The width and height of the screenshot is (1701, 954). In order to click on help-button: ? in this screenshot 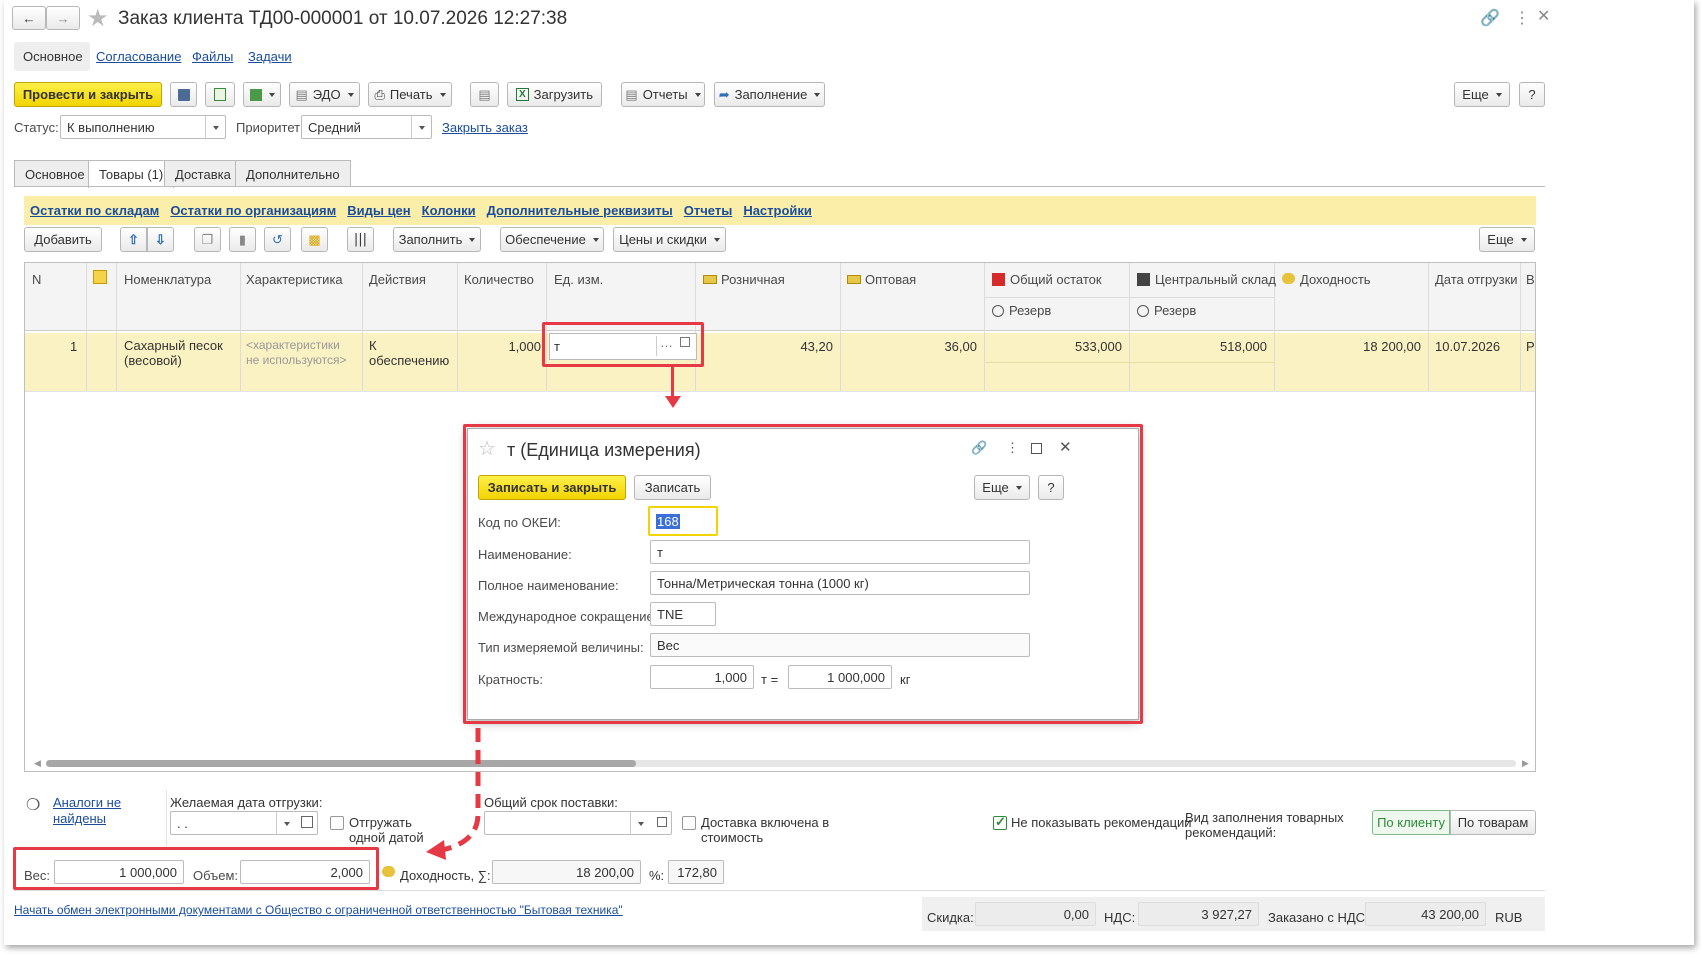, I will do `click(1532, 94)`.